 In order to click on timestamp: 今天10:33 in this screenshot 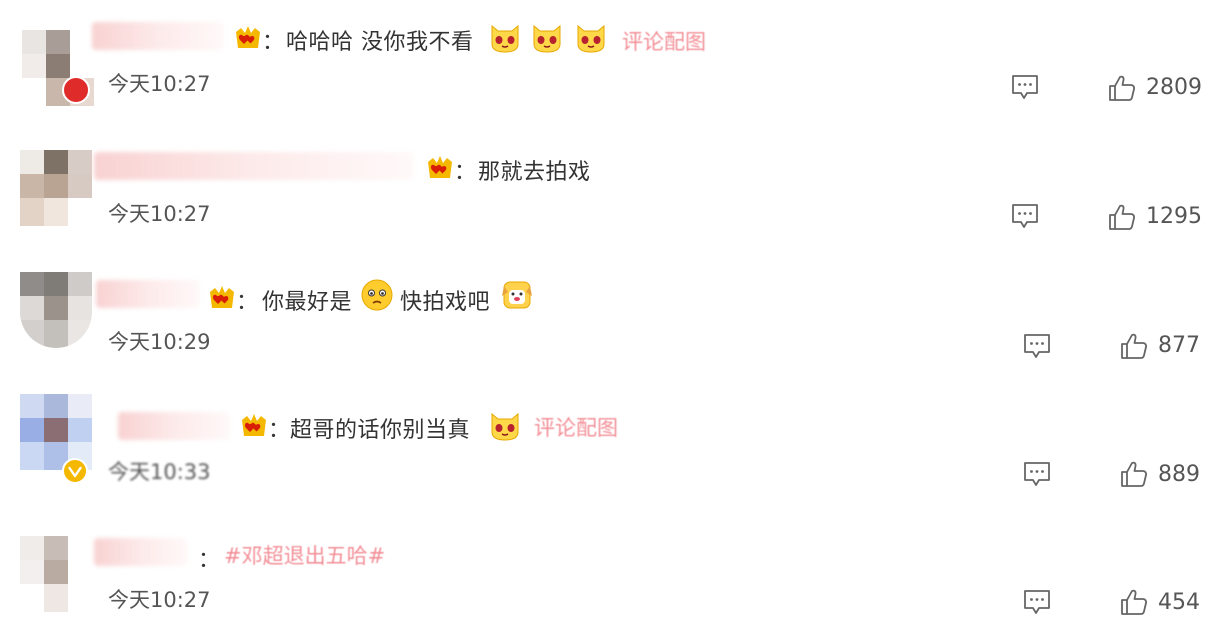, I will do `click(159, 472)`.